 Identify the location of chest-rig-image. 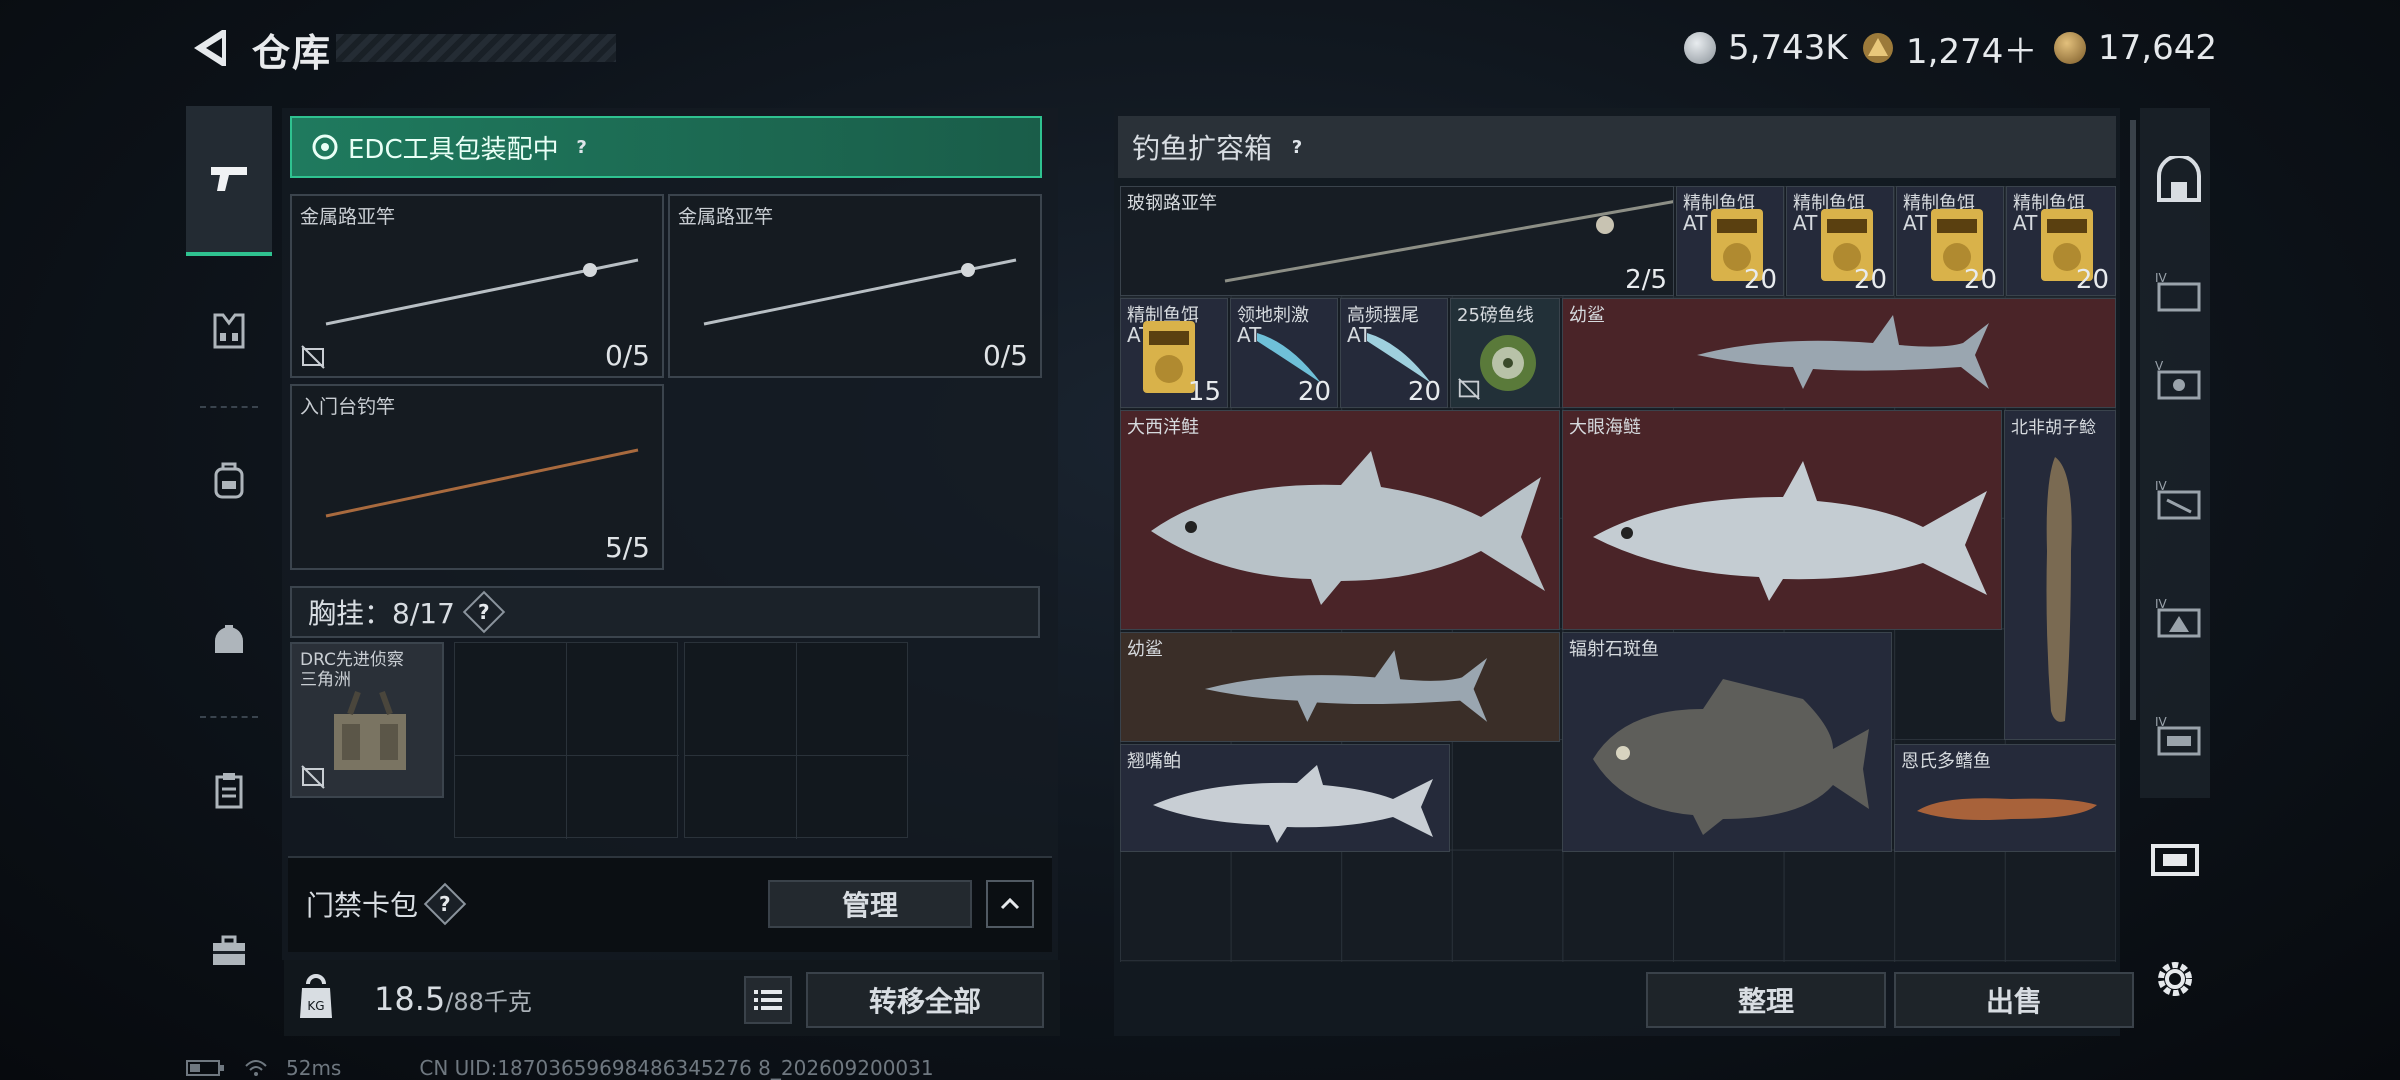
(370, 730).